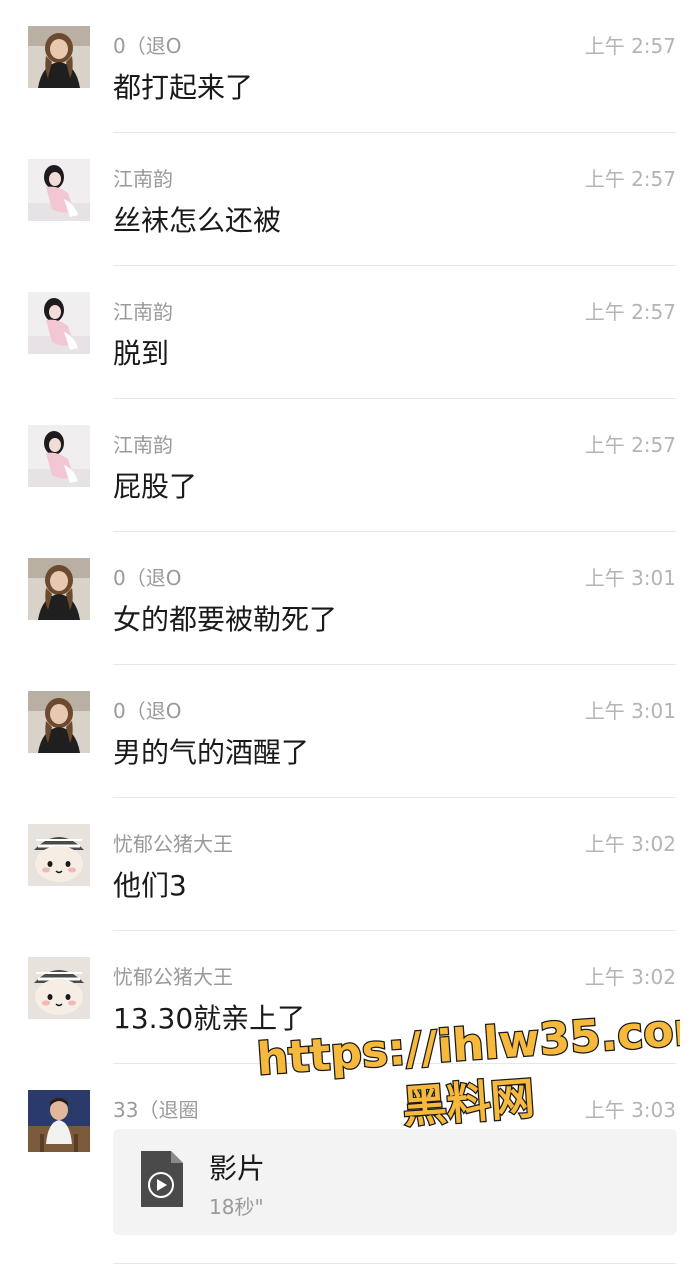  Describe the element at coordinates (348, 731) in the screenshot. I see `message-item: 0（退O 上午 3:01 男的气的酒醒了` at that location.